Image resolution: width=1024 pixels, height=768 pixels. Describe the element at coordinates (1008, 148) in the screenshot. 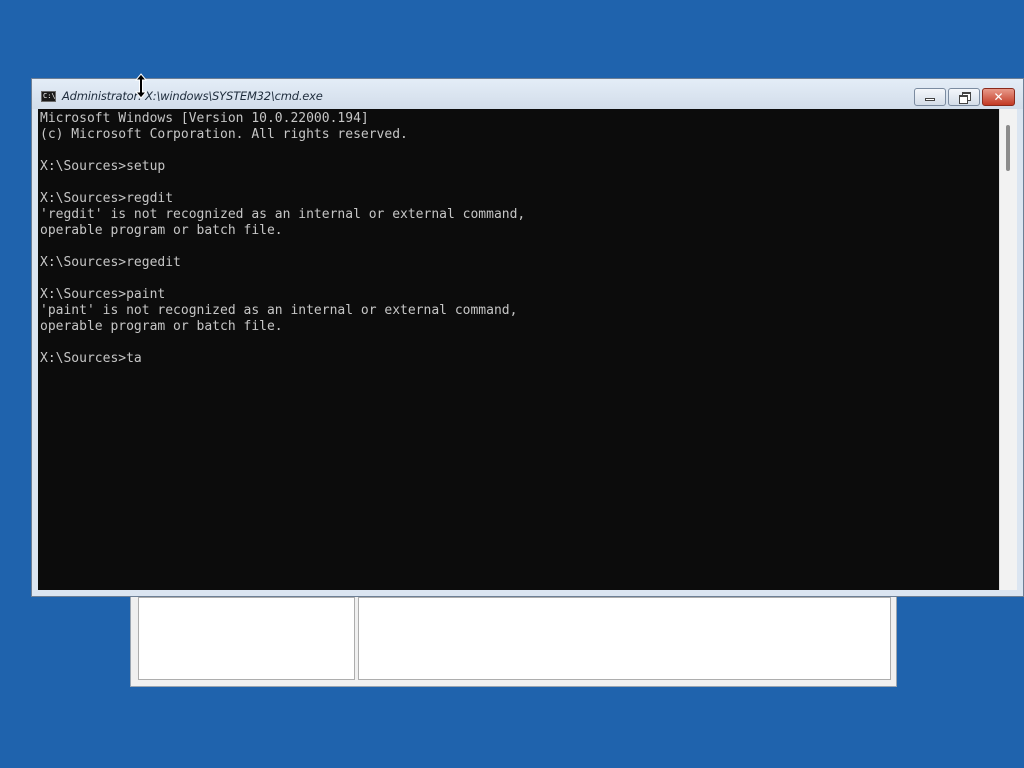

I see `scrollbar-thumb` at that location.